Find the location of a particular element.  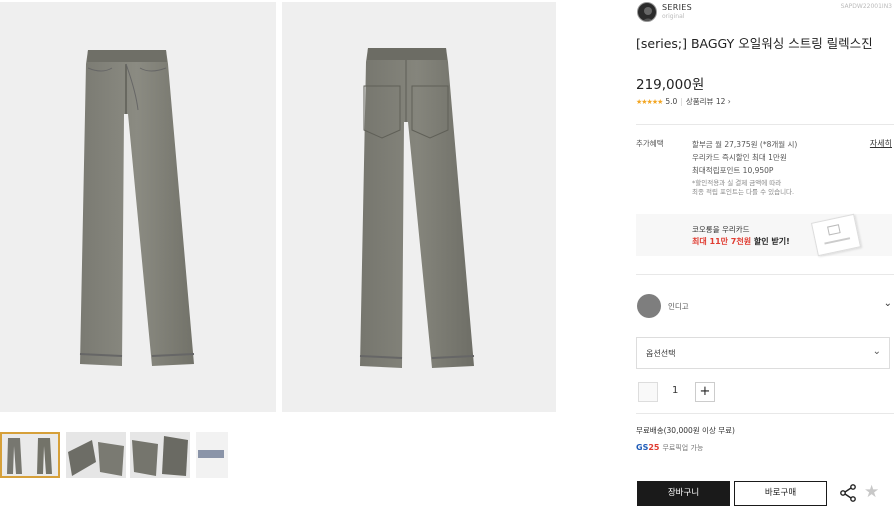

credit-card-icon is located at coordinates (836, 235).